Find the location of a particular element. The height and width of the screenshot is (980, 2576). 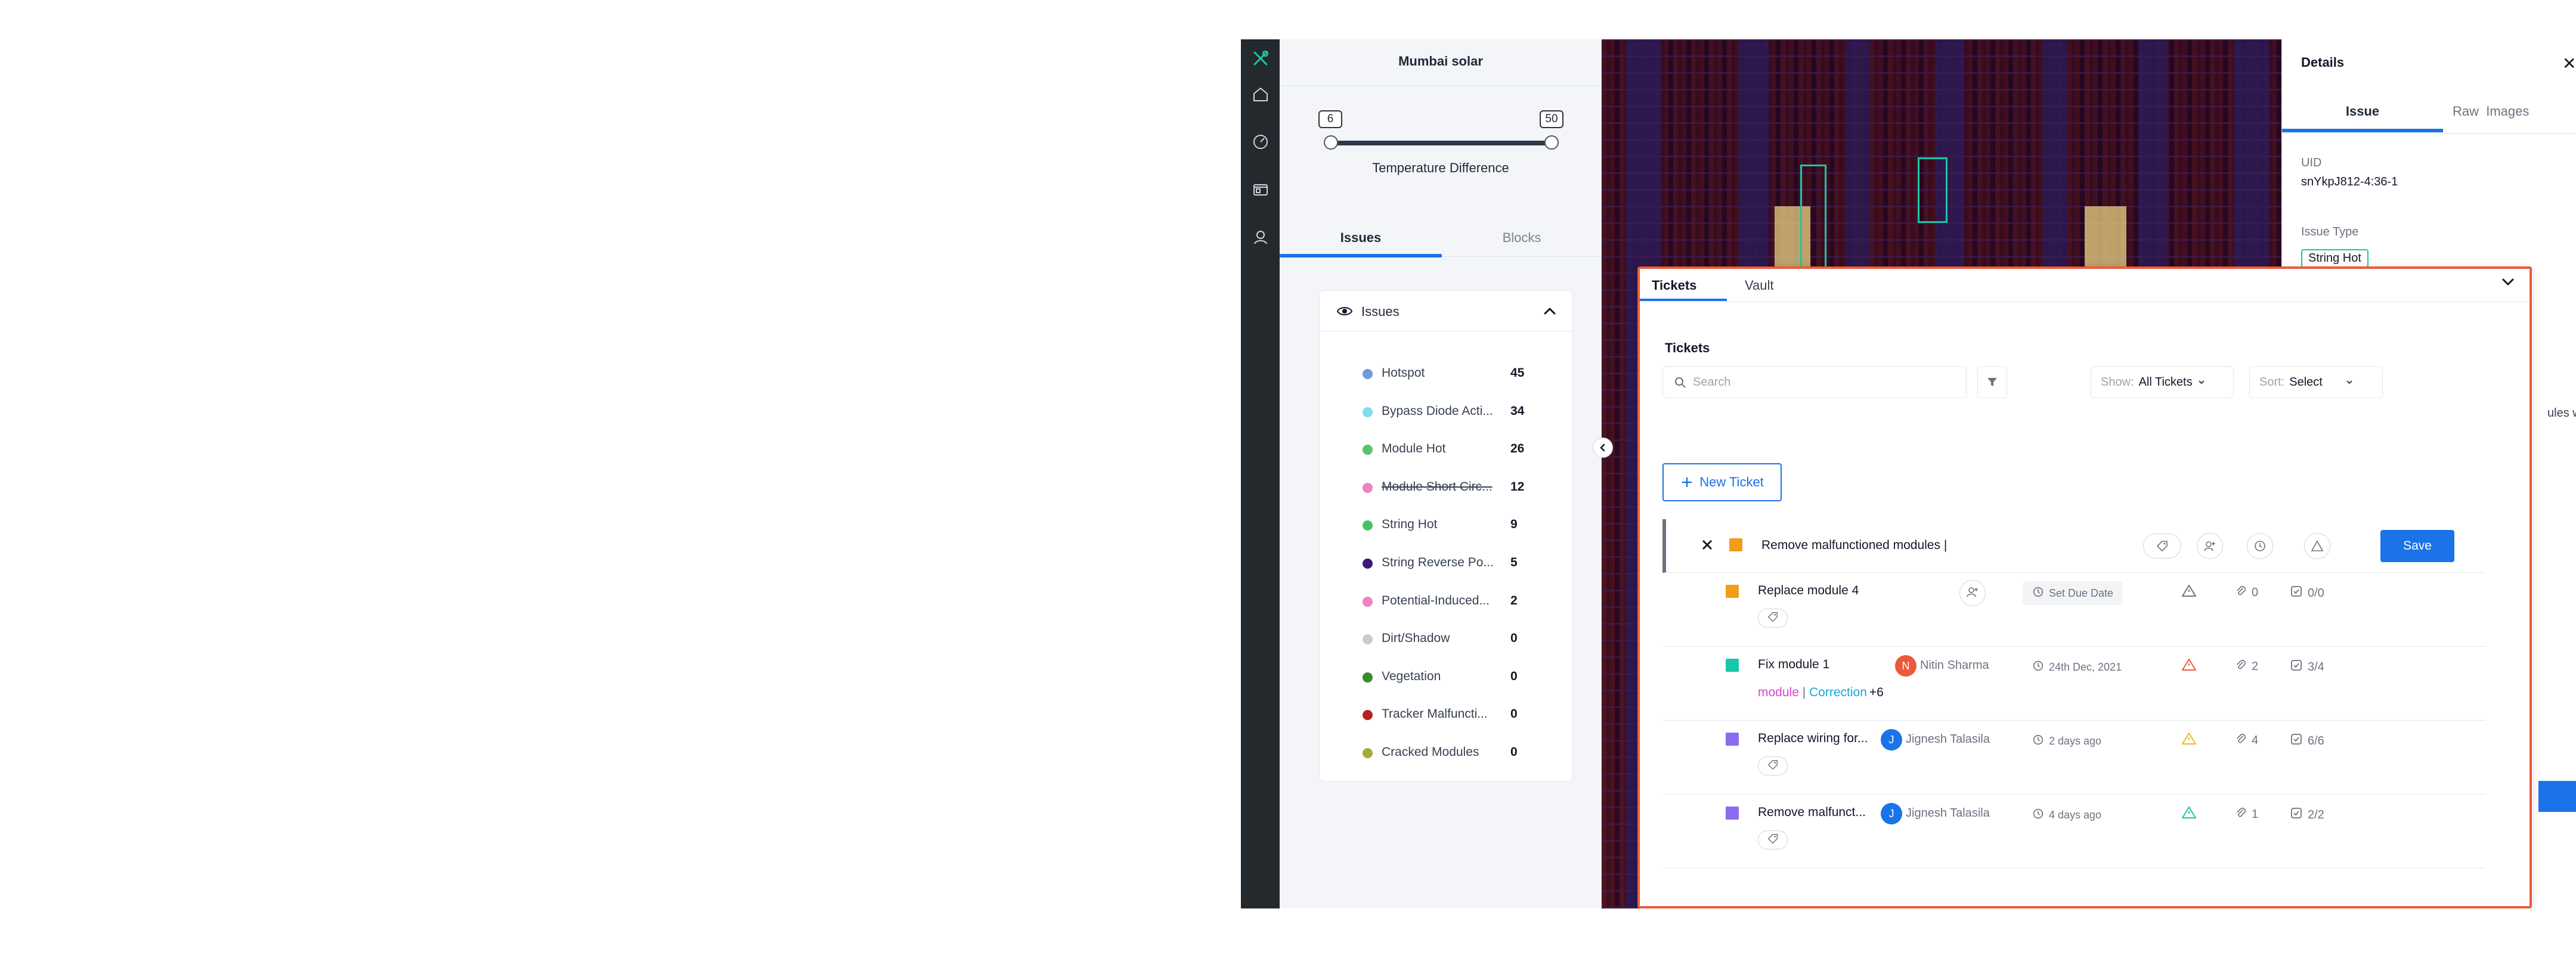

tab-blocks: Blocks is located at coordinates (1522, 236).